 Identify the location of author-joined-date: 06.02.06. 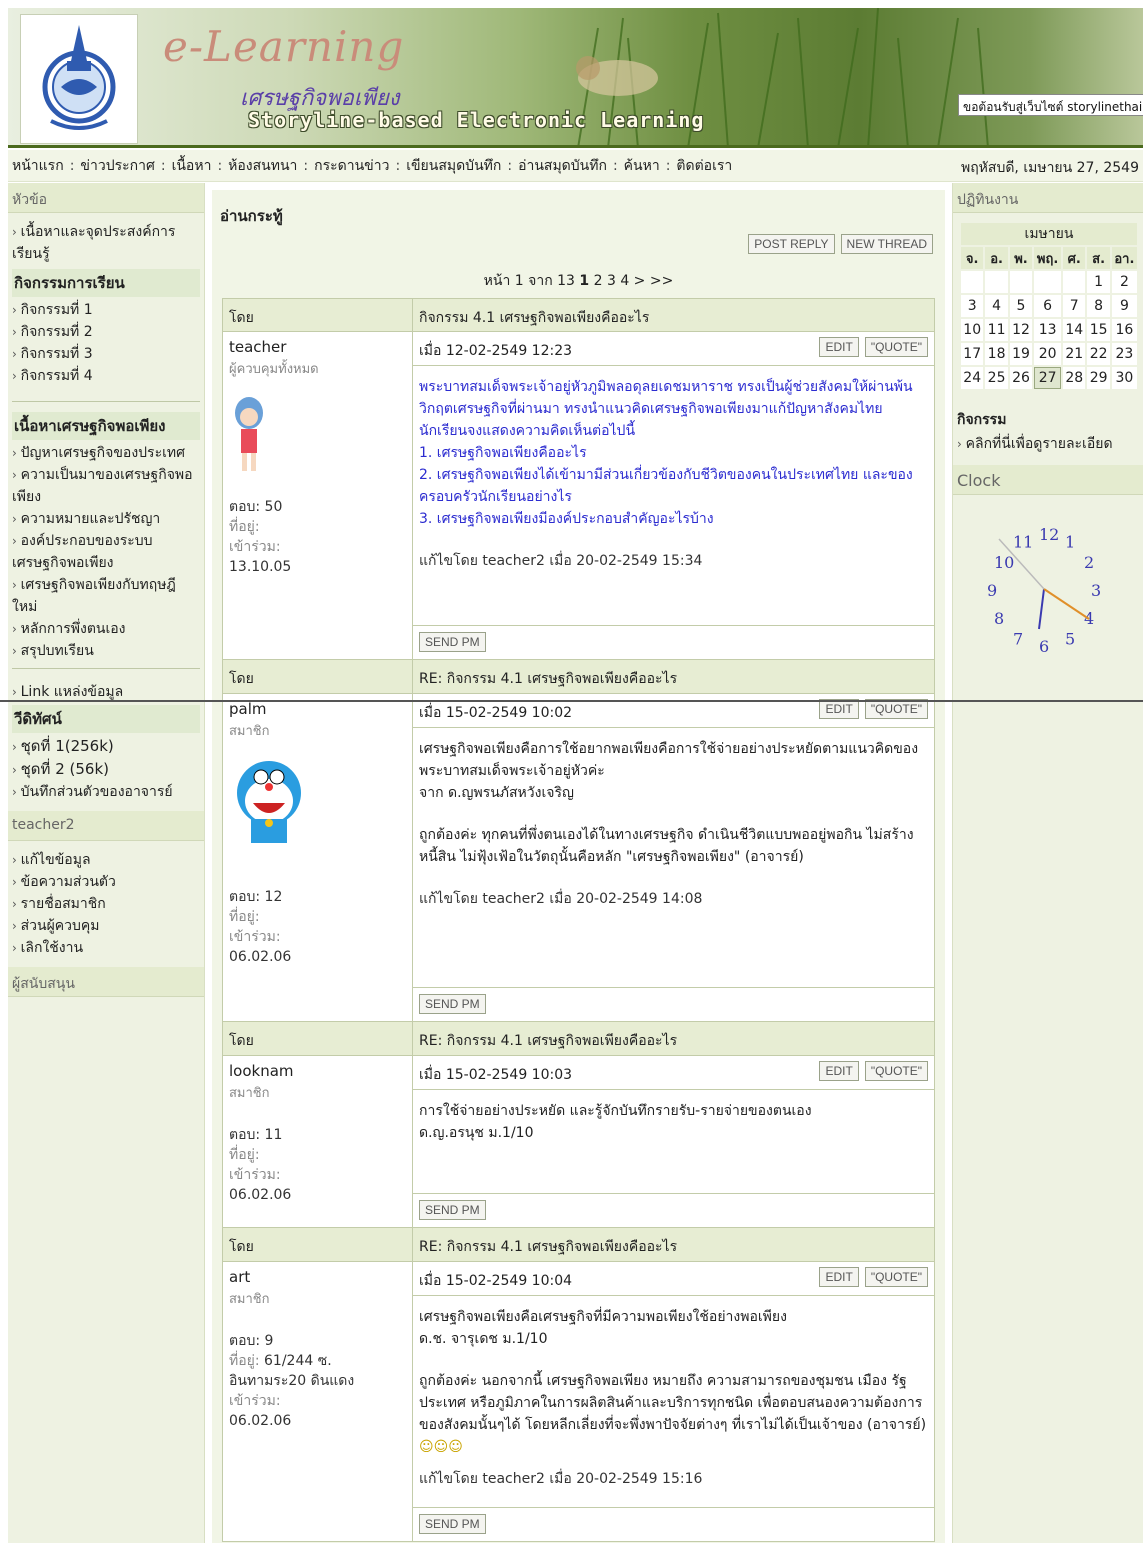
(260, 1421).